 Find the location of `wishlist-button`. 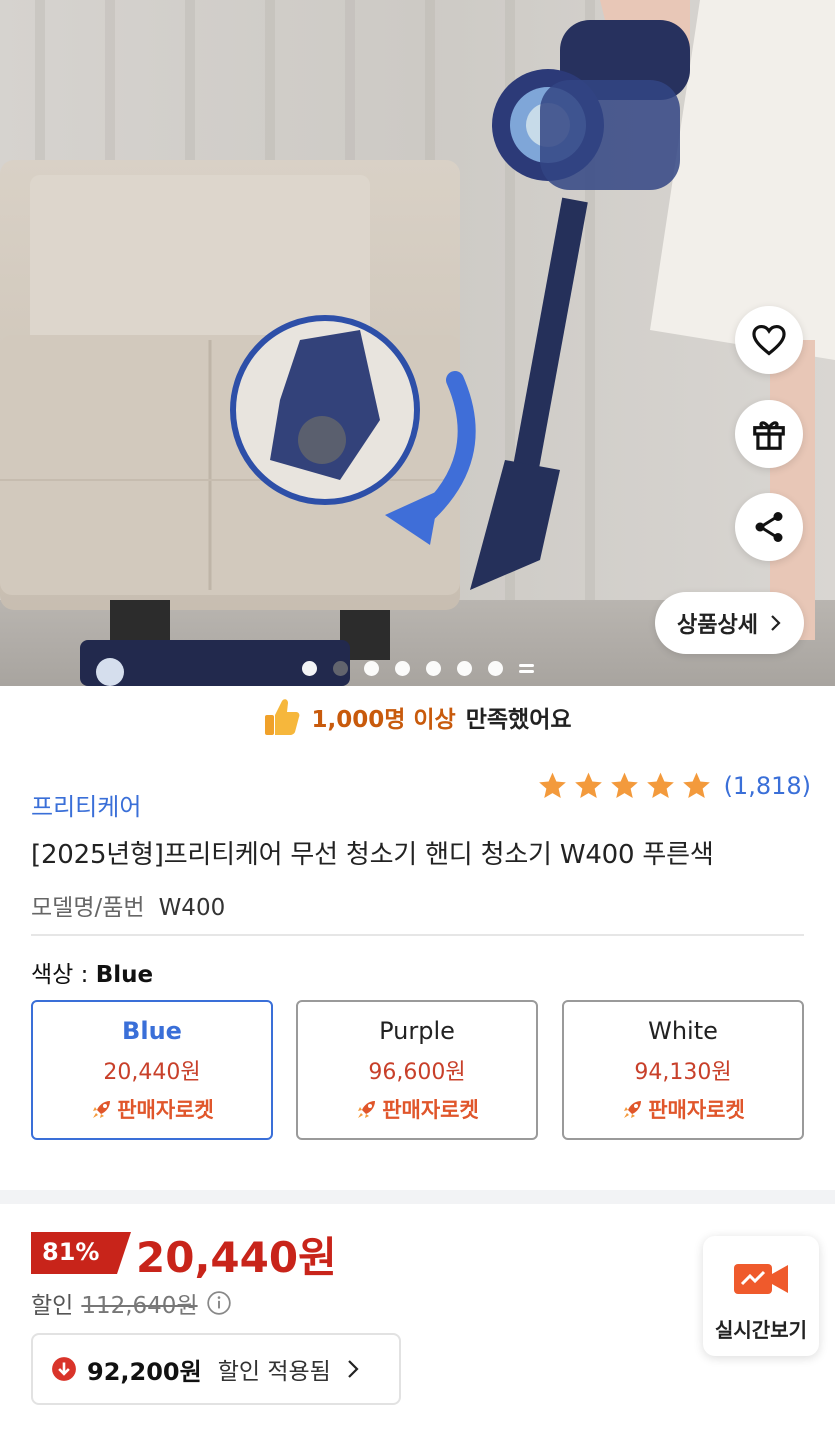

wishlist-button is located at coordinates (769, 340).